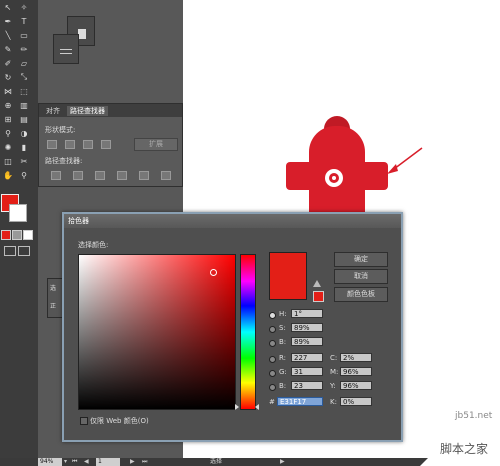  What do you see at coordinates (334, 372) in the screenshot?
I see `magenta-label: M:` at bounding box center [334, 372].